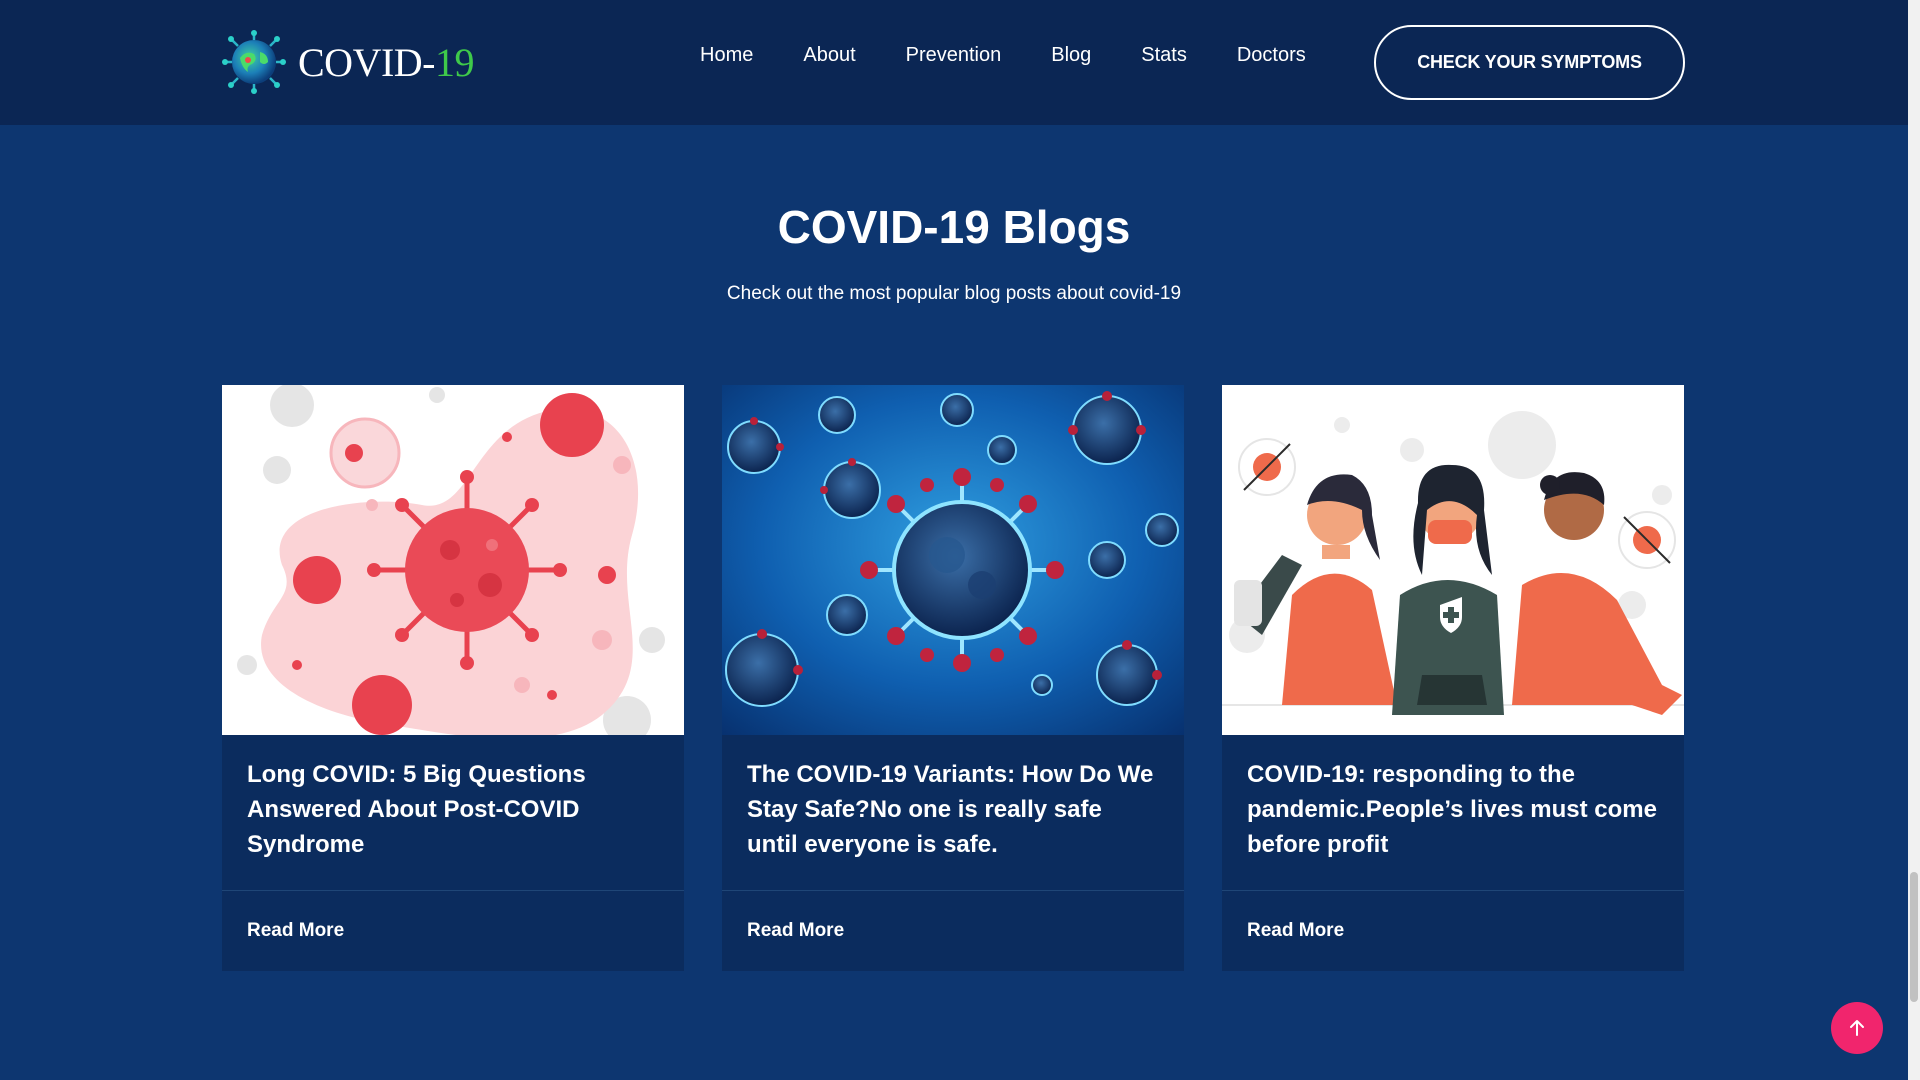  What do you see at coordinates (1914, 540) in the screenshot?
I see `page-scrollbar` at bounding box center [1914, 540].